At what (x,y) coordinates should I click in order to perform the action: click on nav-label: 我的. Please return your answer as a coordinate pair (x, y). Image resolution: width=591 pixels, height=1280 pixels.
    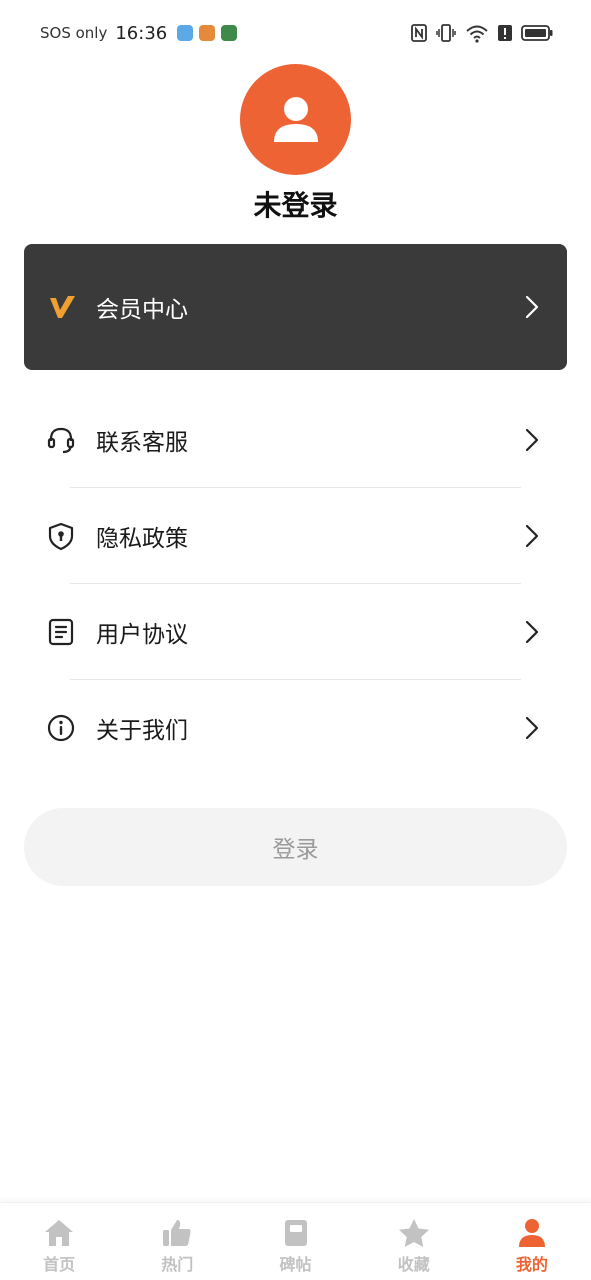
    Looking at the image, I should click on (531, 1264).